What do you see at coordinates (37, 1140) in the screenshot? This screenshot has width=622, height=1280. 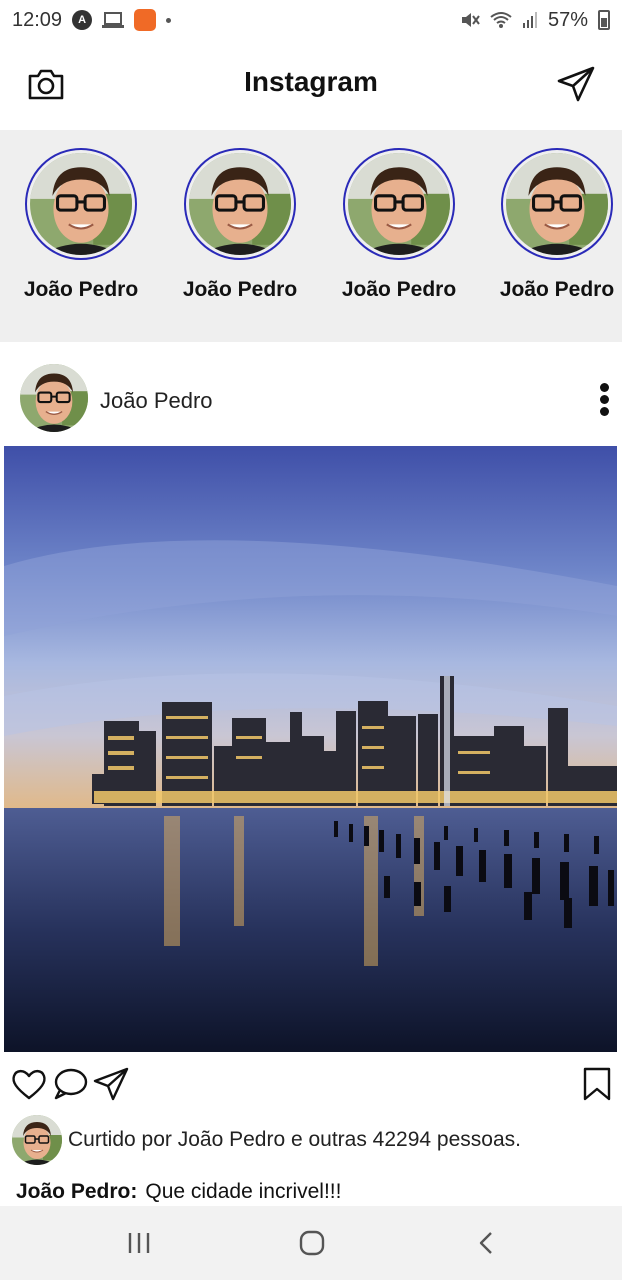 I see `liker-avatar` at bounding box center [37, 1140].